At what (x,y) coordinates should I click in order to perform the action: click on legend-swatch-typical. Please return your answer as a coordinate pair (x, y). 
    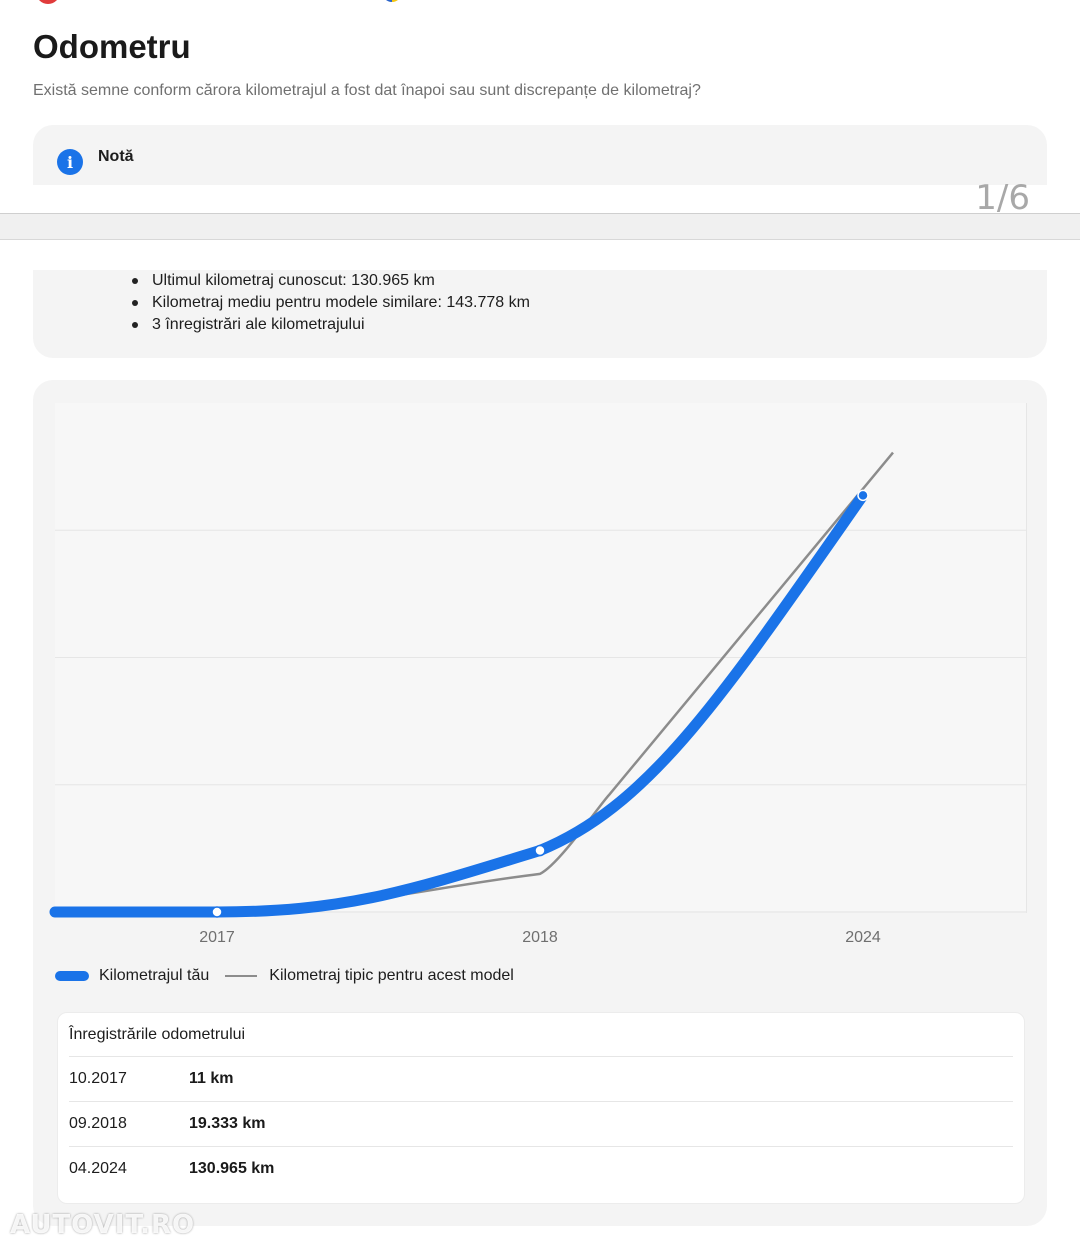
    Looking at the image, I should click on (241, 976).